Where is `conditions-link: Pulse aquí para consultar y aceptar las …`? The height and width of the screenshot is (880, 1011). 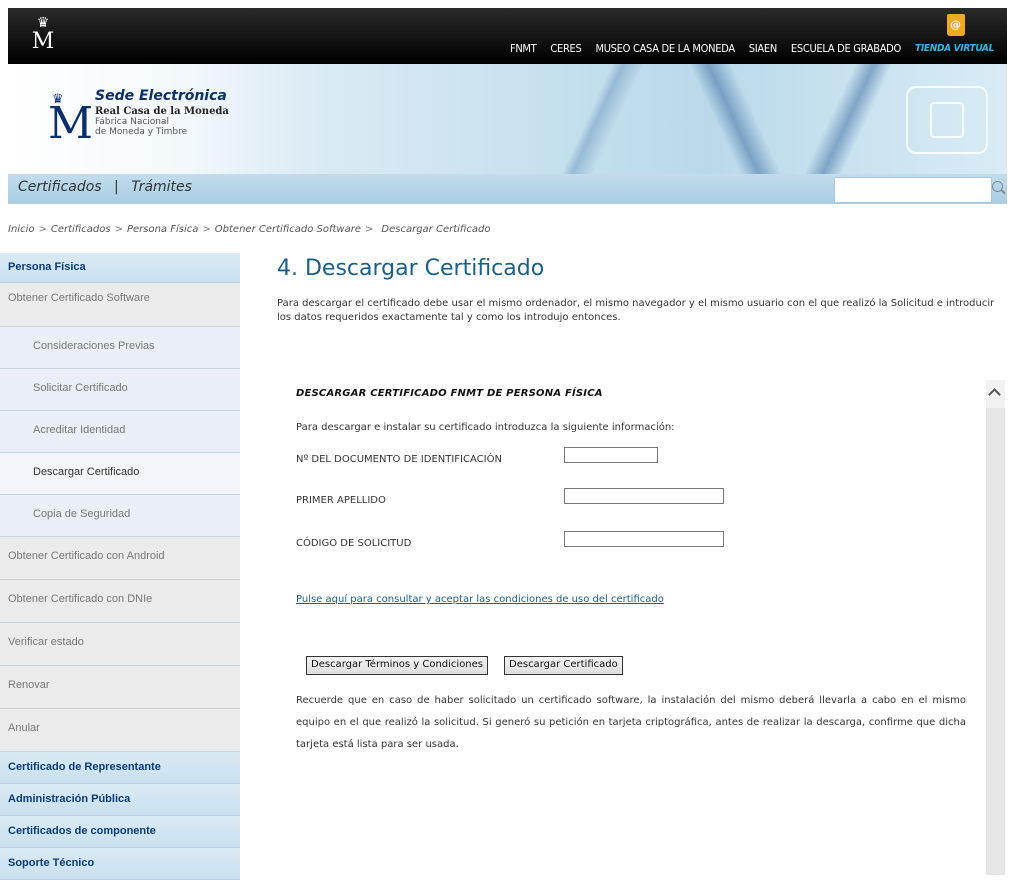
conditions-link: Pulse aquí para consultar y aceptar las … is located at coordinates (480, 599).